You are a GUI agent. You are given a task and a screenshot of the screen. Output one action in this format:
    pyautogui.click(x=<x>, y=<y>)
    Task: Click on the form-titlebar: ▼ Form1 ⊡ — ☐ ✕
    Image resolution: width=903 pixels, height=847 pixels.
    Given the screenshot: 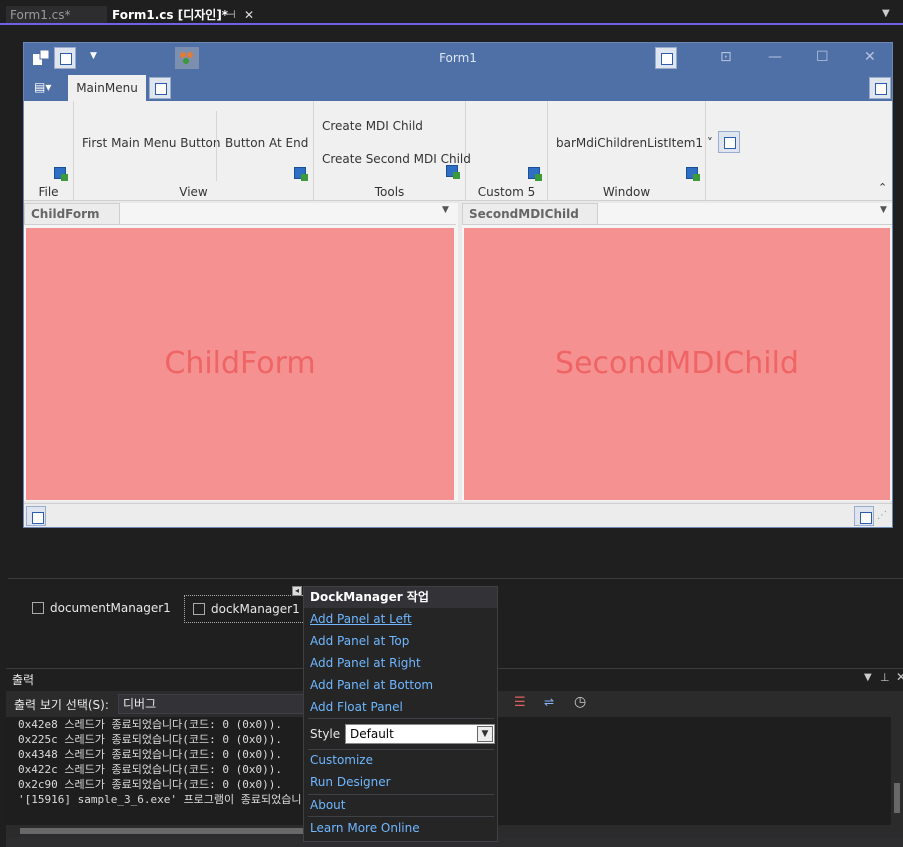 What is the action you would take?
    pyautogui.click(x=458, y=58)
    